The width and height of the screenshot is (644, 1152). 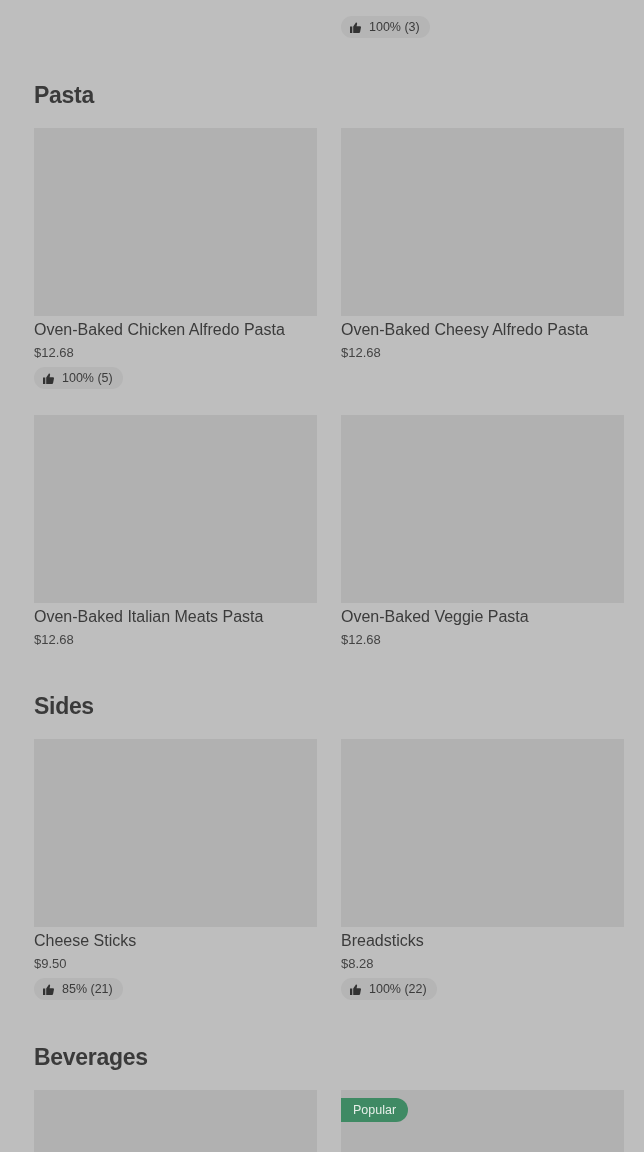 I want to click on section-heading: Pasta, so click(x=65, y=95).